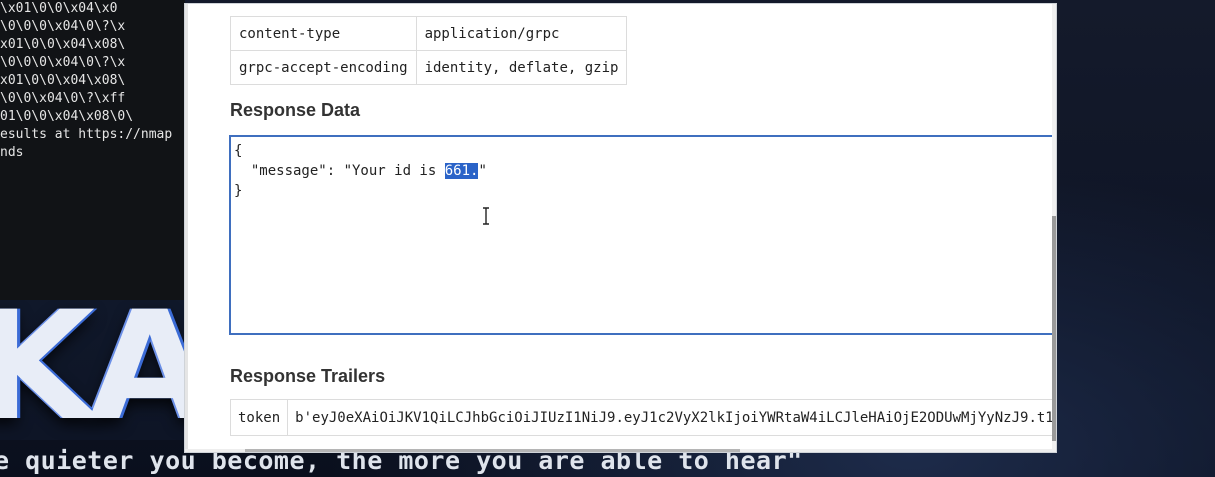 This screenshot has width=1215, height=477. Describe the element at coordinates (86, 134) in the screenshot. I see `terminal-line: esults at https://nmap` at that location.